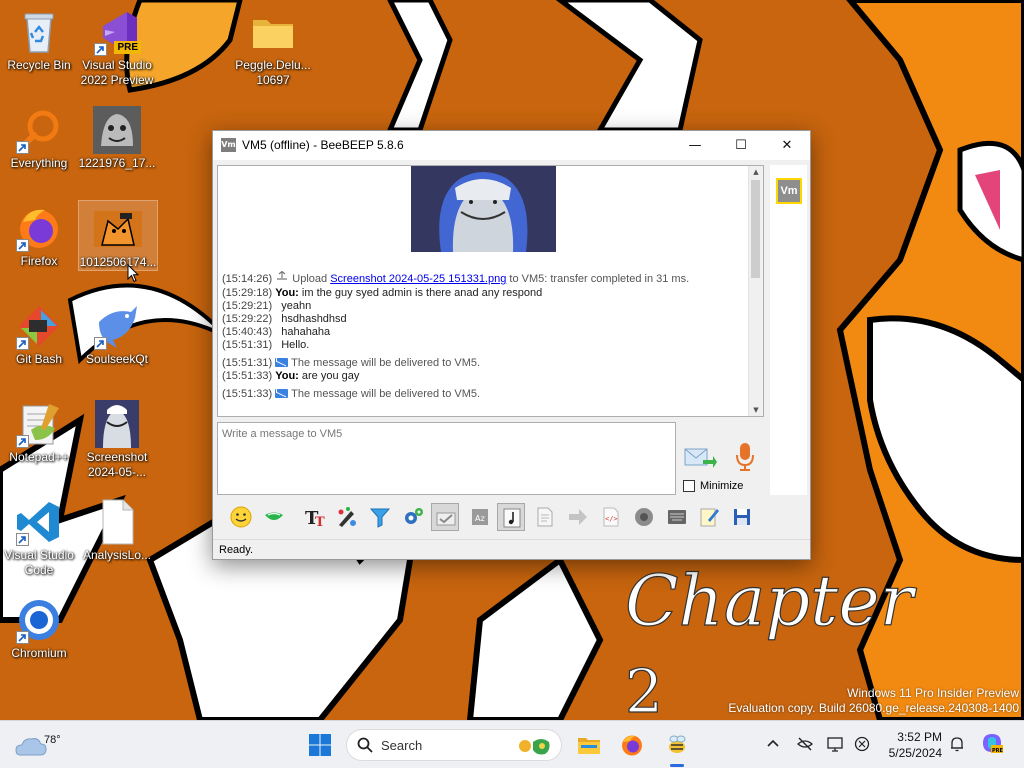  What do you see at coordinates (589, 745) in the screenshot?
I see `taskbar-file-explorer` at bounding box center [589, 745].